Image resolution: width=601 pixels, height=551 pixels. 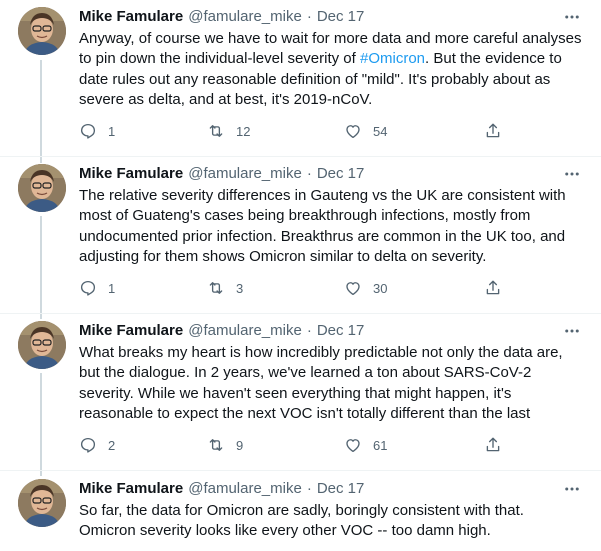 What do you see at coordinates (380, 288) in the screenshot?
I see `like-count: 30` at bounding box center [380, 288].